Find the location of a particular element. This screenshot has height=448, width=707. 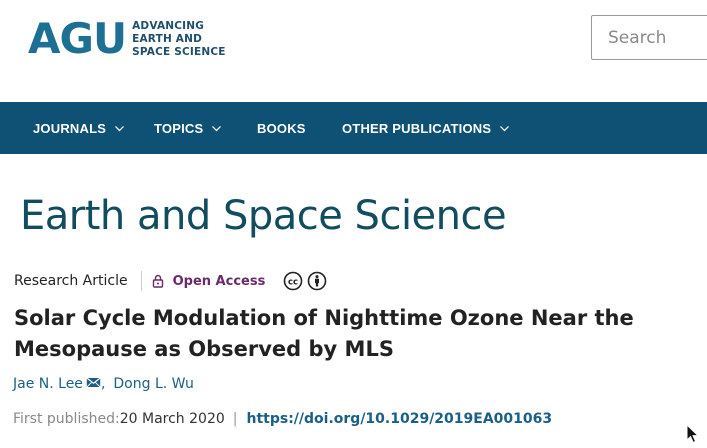

search-input is located at coordinates (649, 37).